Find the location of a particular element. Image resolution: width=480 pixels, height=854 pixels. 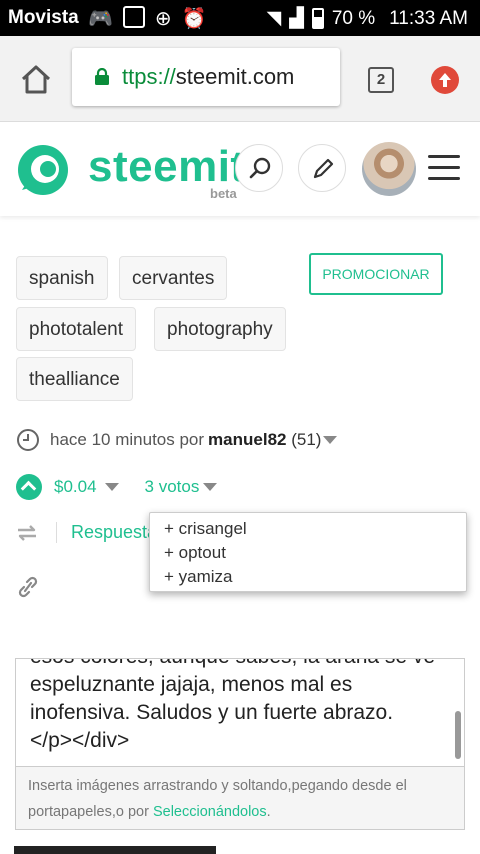

alarm-icon: ⏰ is located at coordinates (194, 19).